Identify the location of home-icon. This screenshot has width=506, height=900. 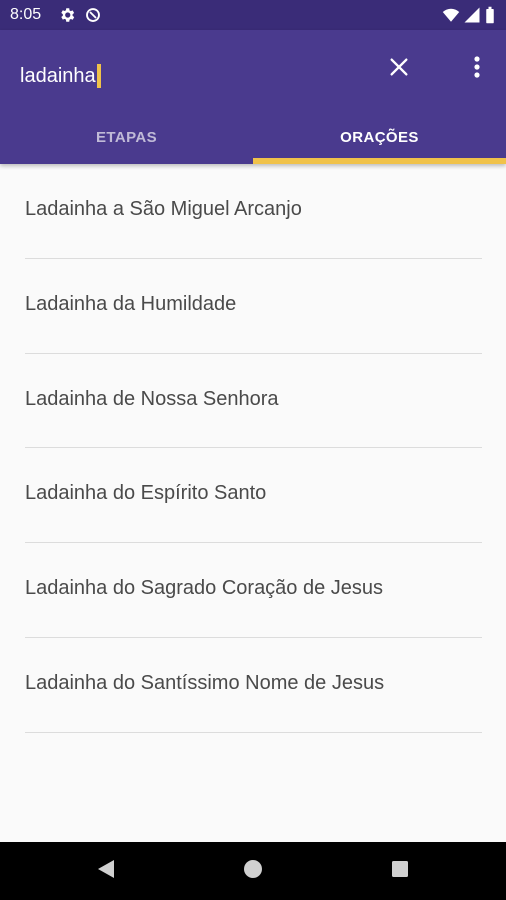
(253, 871).